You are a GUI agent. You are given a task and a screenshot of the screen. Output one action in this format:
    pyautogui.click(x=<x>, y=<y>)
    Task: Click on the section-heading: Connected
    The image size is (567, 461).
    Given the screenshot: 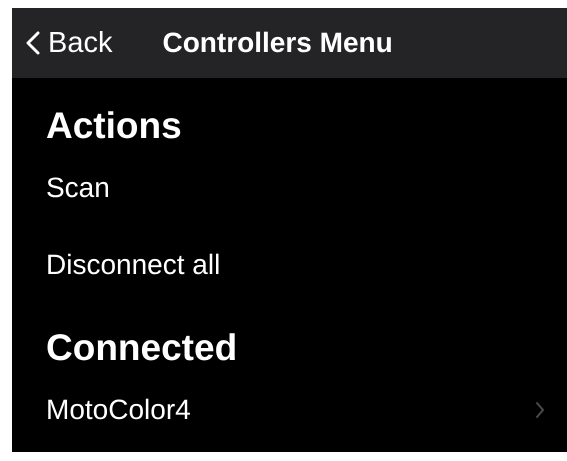 What is the action you would take?
    pyautogui.click(x=142, y=348)
    